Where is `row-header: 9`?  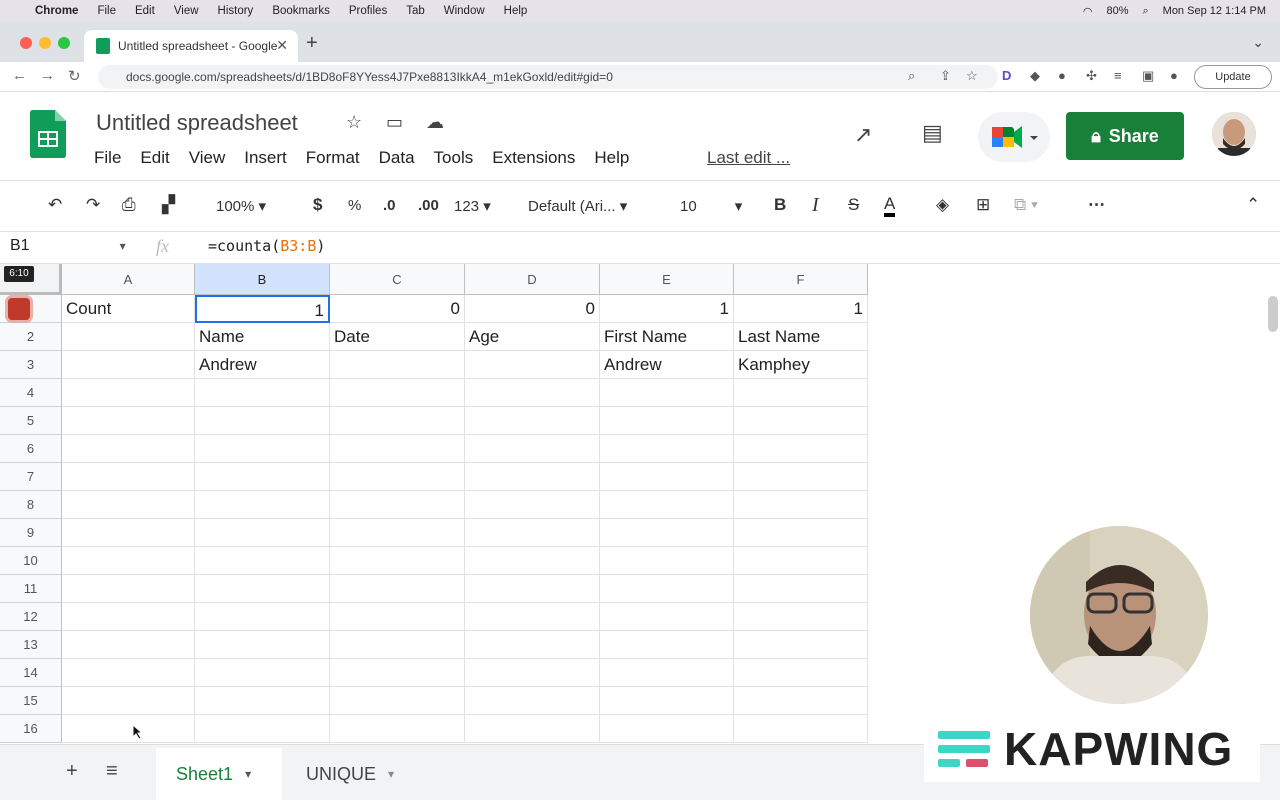 row-header: 9 is located at coordinates (31, 533).